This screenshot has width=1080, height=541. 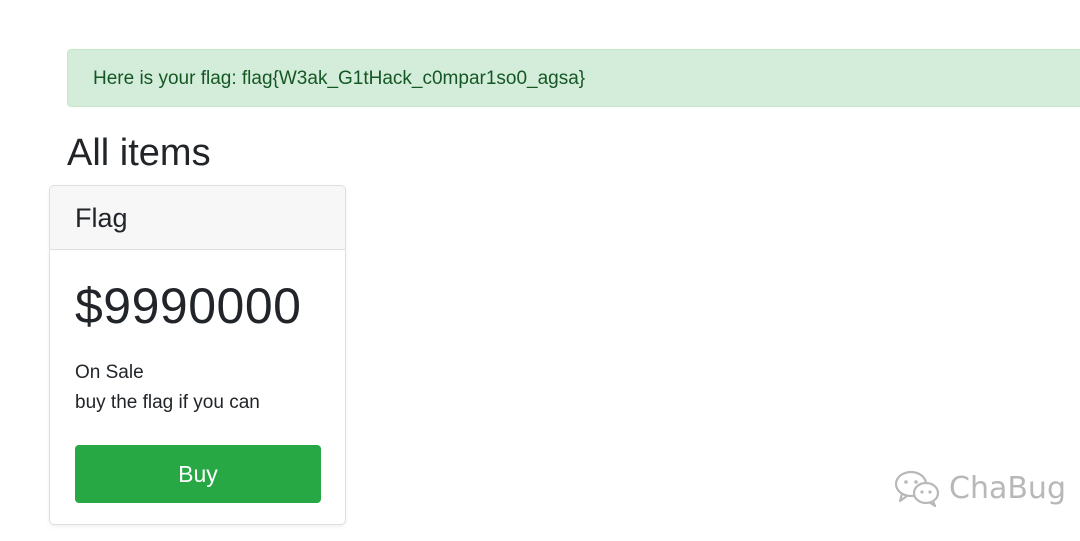 What do you see at coordinates (198, 474) in the screenshot?
I see `buy-button: Buy` at bounding box center [198, 474].